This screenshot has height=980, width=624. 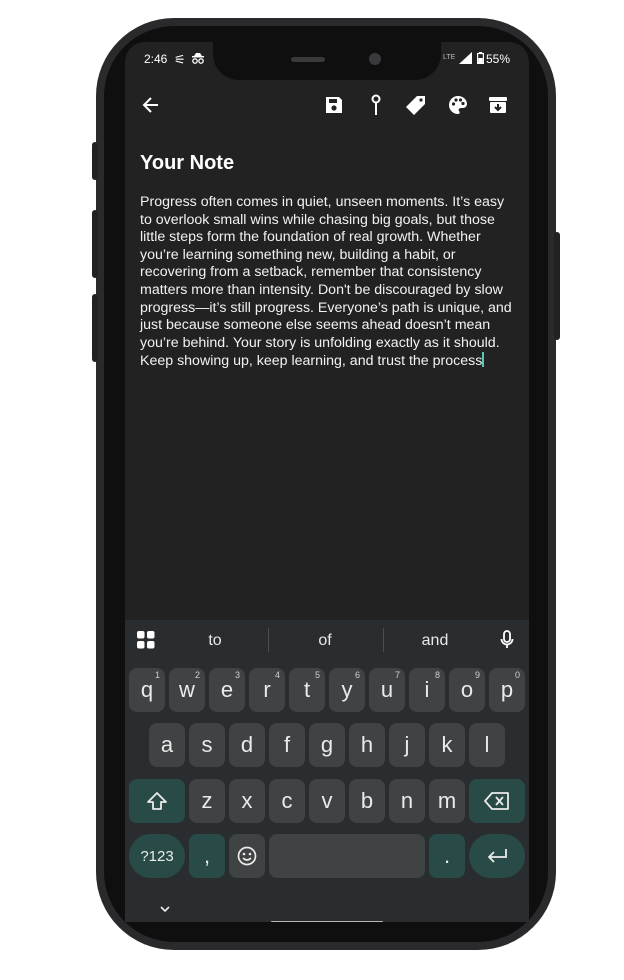 I want to click on side-button, so click(x=95, y=161).